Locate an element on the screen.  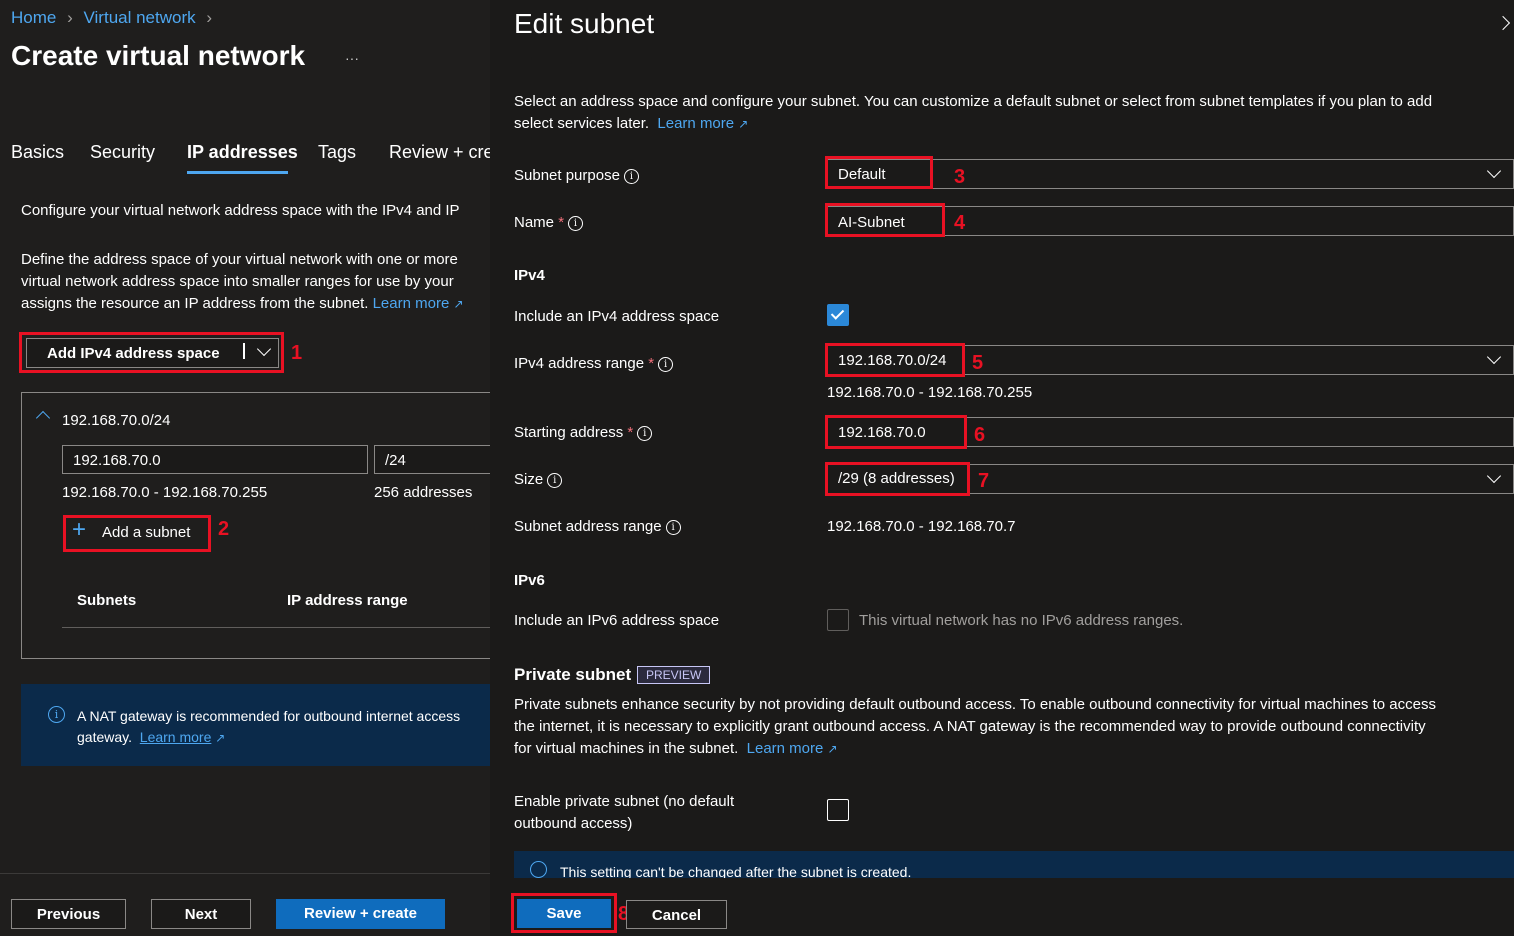
add-subnet-label: Add a subnet is located at coordinates (146, 532).